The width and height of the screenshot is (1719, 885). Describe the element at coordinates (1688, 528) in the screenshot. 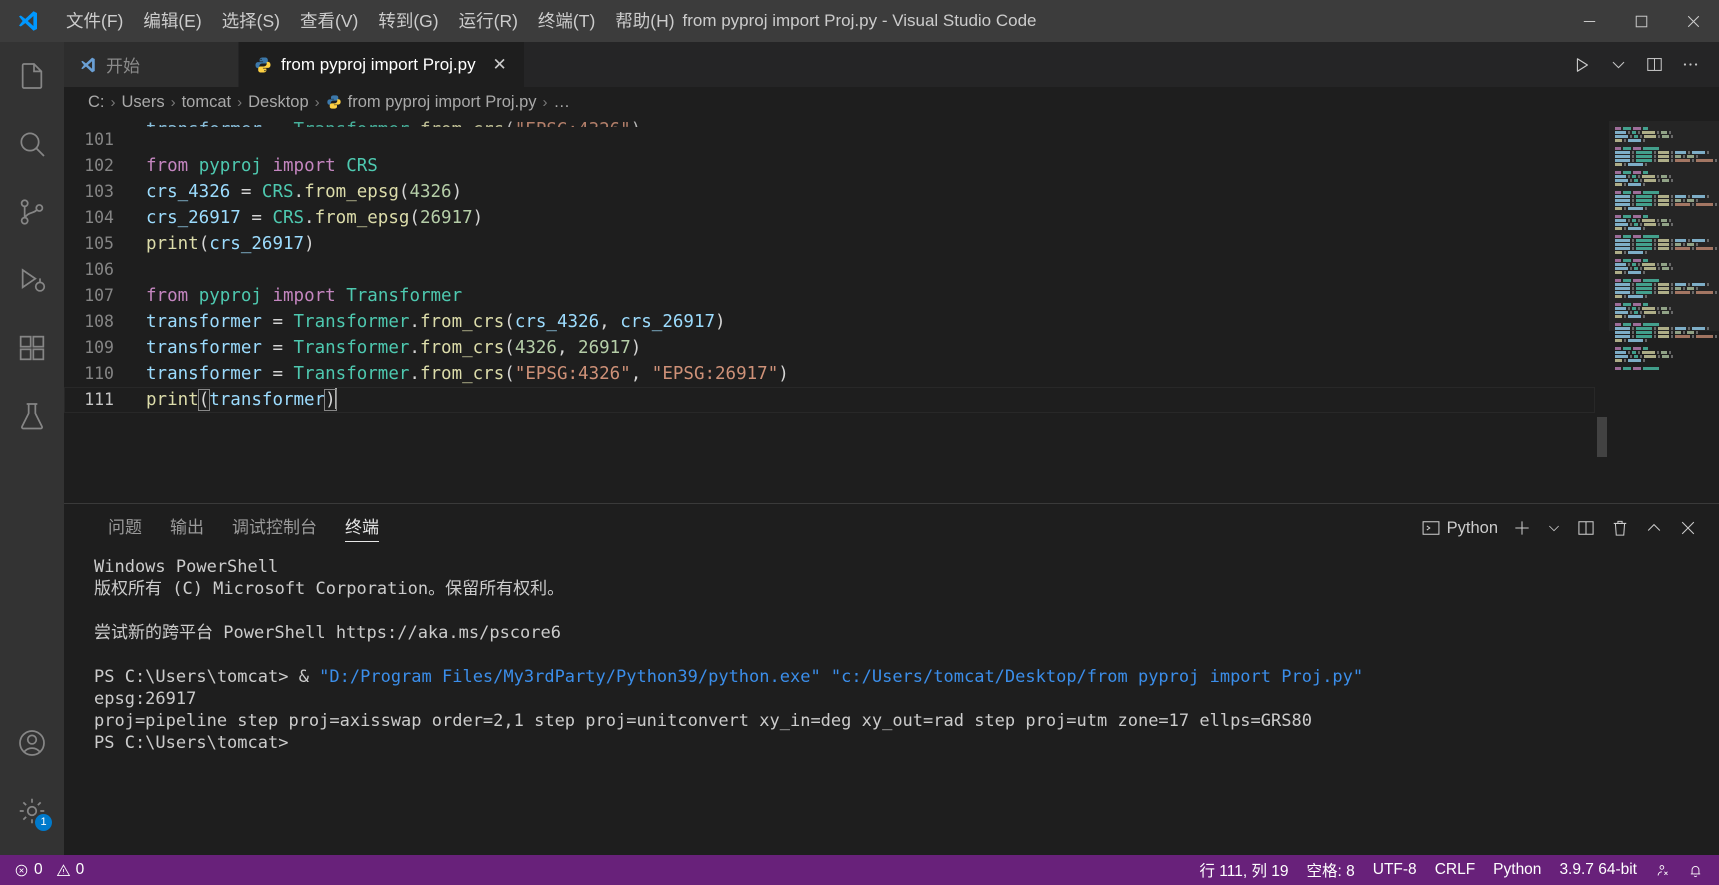

I see `close-panel-button` at that location.